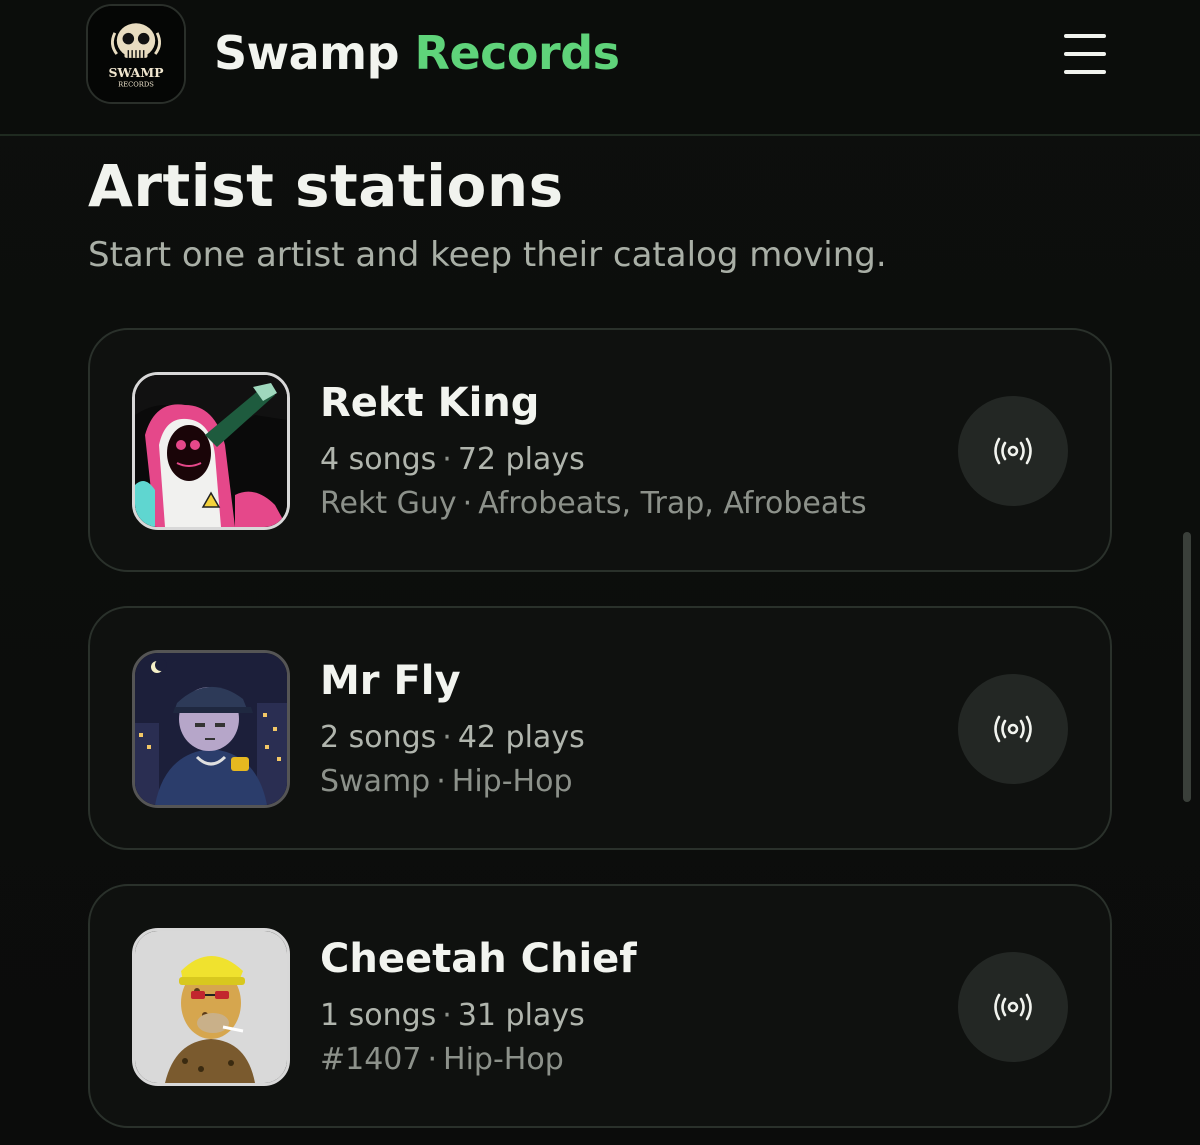 Image resolution: width=1200 pixels, height=1145 pixels. What do you see at coordinates (307, 53) in the screenshot?
I see `brand-word-swamp: Swamp` at bounding box center [307, 53].